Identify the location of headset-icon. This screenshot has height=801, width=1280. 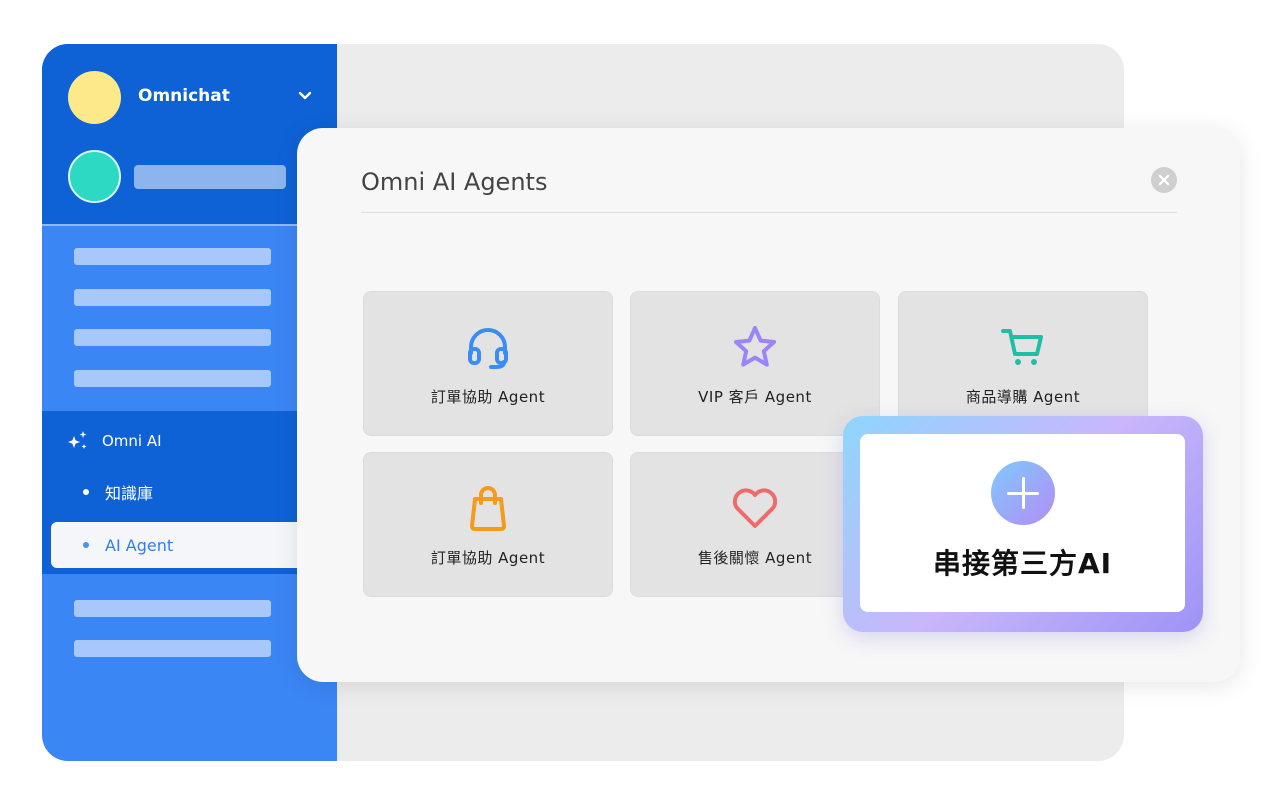
(488, 348).